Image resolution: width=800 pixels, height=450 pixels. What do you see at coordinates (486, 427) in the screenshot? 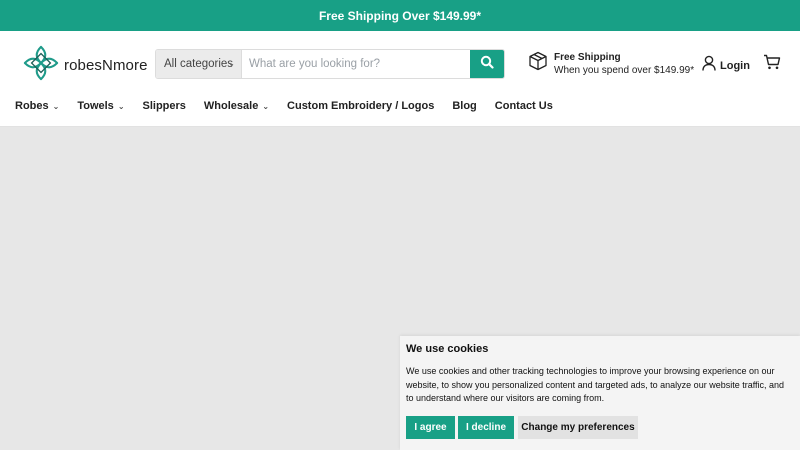
I see `decline-button: I decline` at bounding box center [486, 427].